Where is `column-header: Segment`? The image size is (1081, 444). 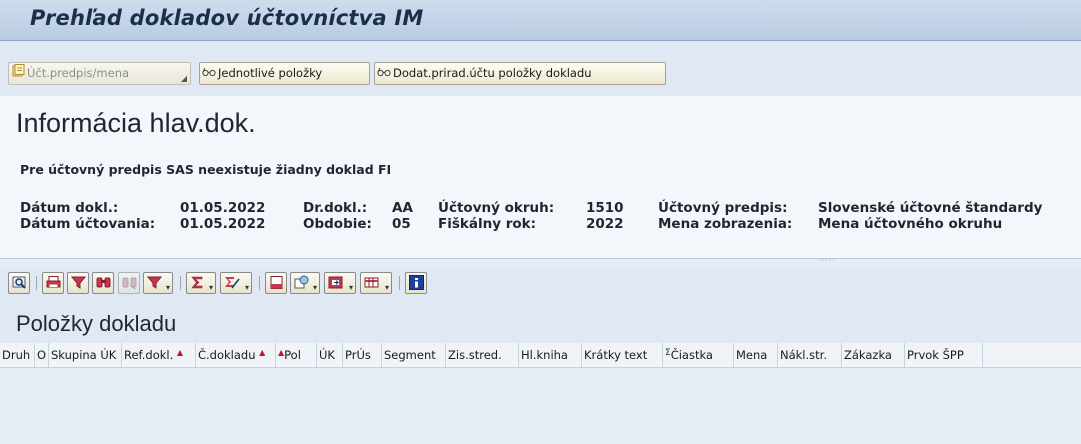 column-header: Segment is located at coordinates (414, 355).